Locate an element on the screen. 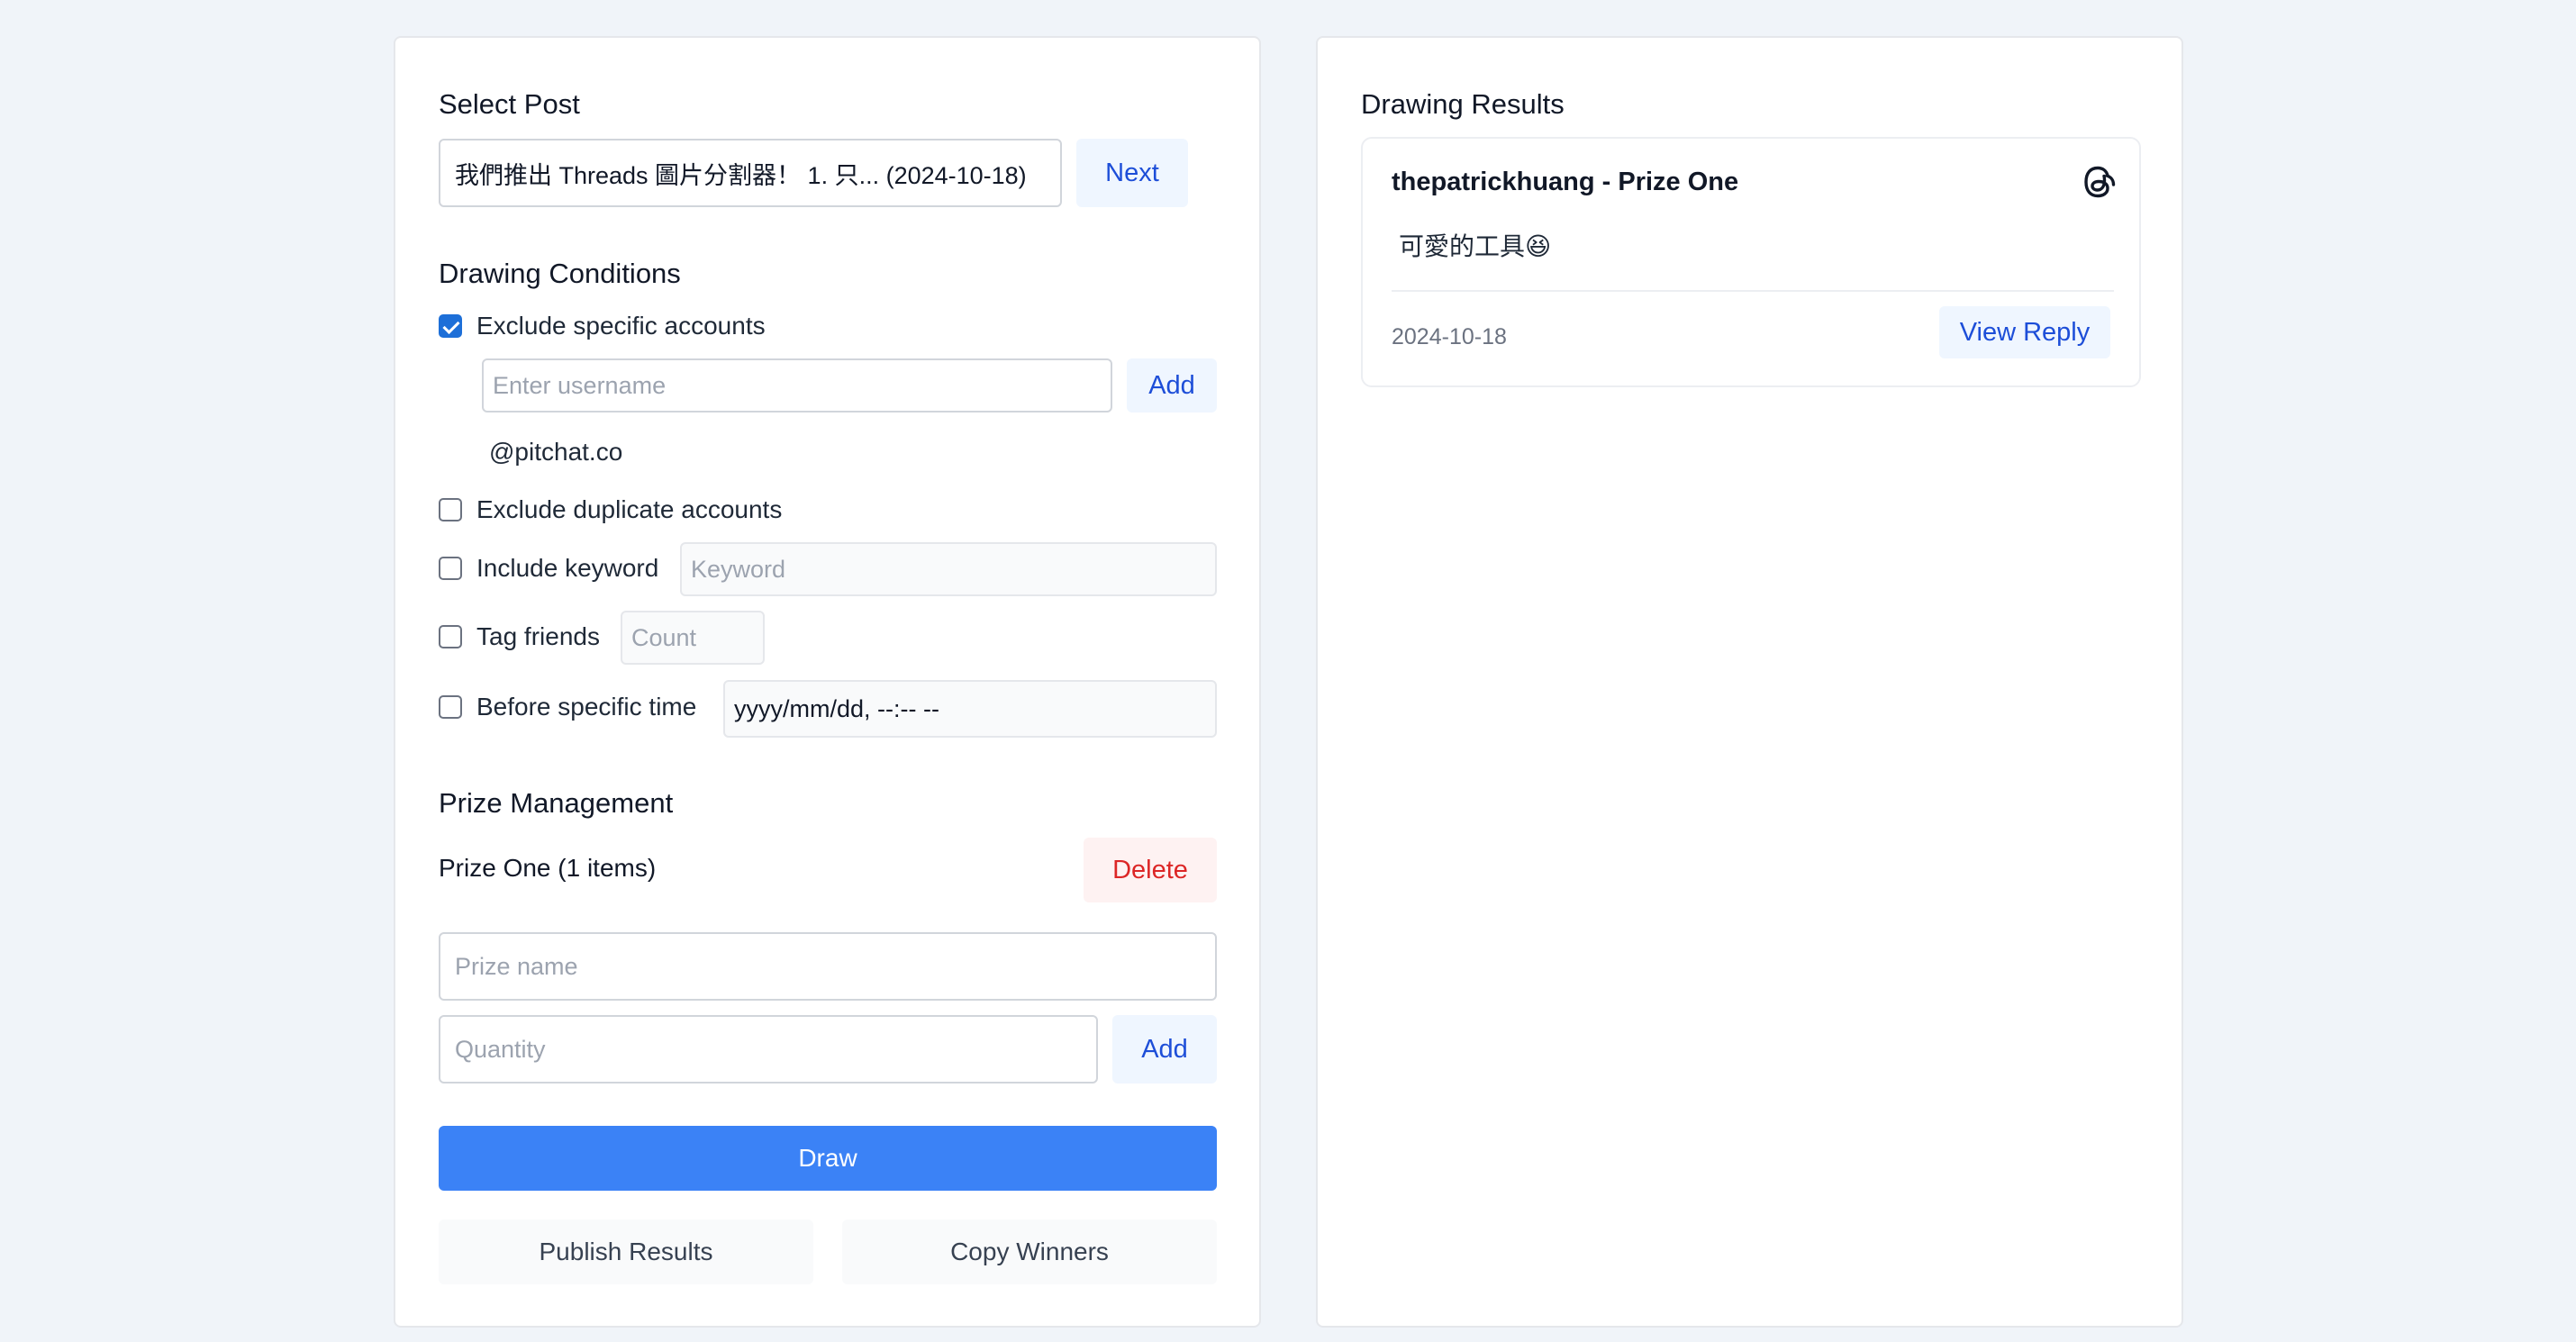 This screenshot has height=1342, width=2576. before-time-checkbox is located at coordinates (450, 707).